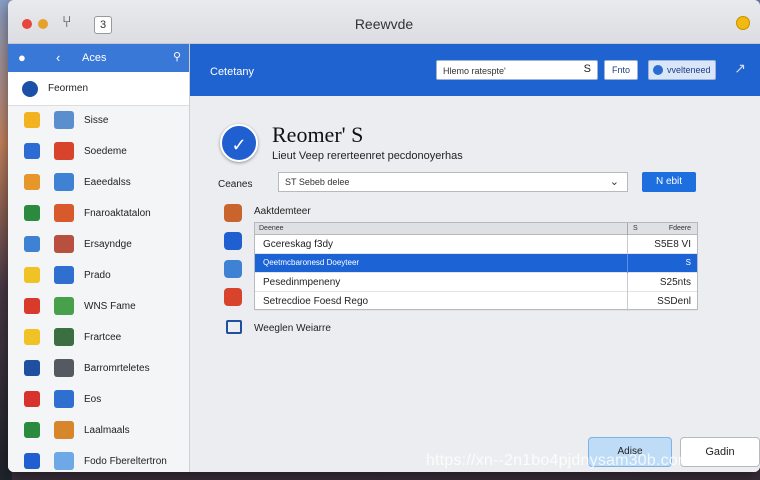 The image size is (760, 480). Describe the element at coordinates (271, 228) in the screenshot. I see `column-header: Deenee` at that location.